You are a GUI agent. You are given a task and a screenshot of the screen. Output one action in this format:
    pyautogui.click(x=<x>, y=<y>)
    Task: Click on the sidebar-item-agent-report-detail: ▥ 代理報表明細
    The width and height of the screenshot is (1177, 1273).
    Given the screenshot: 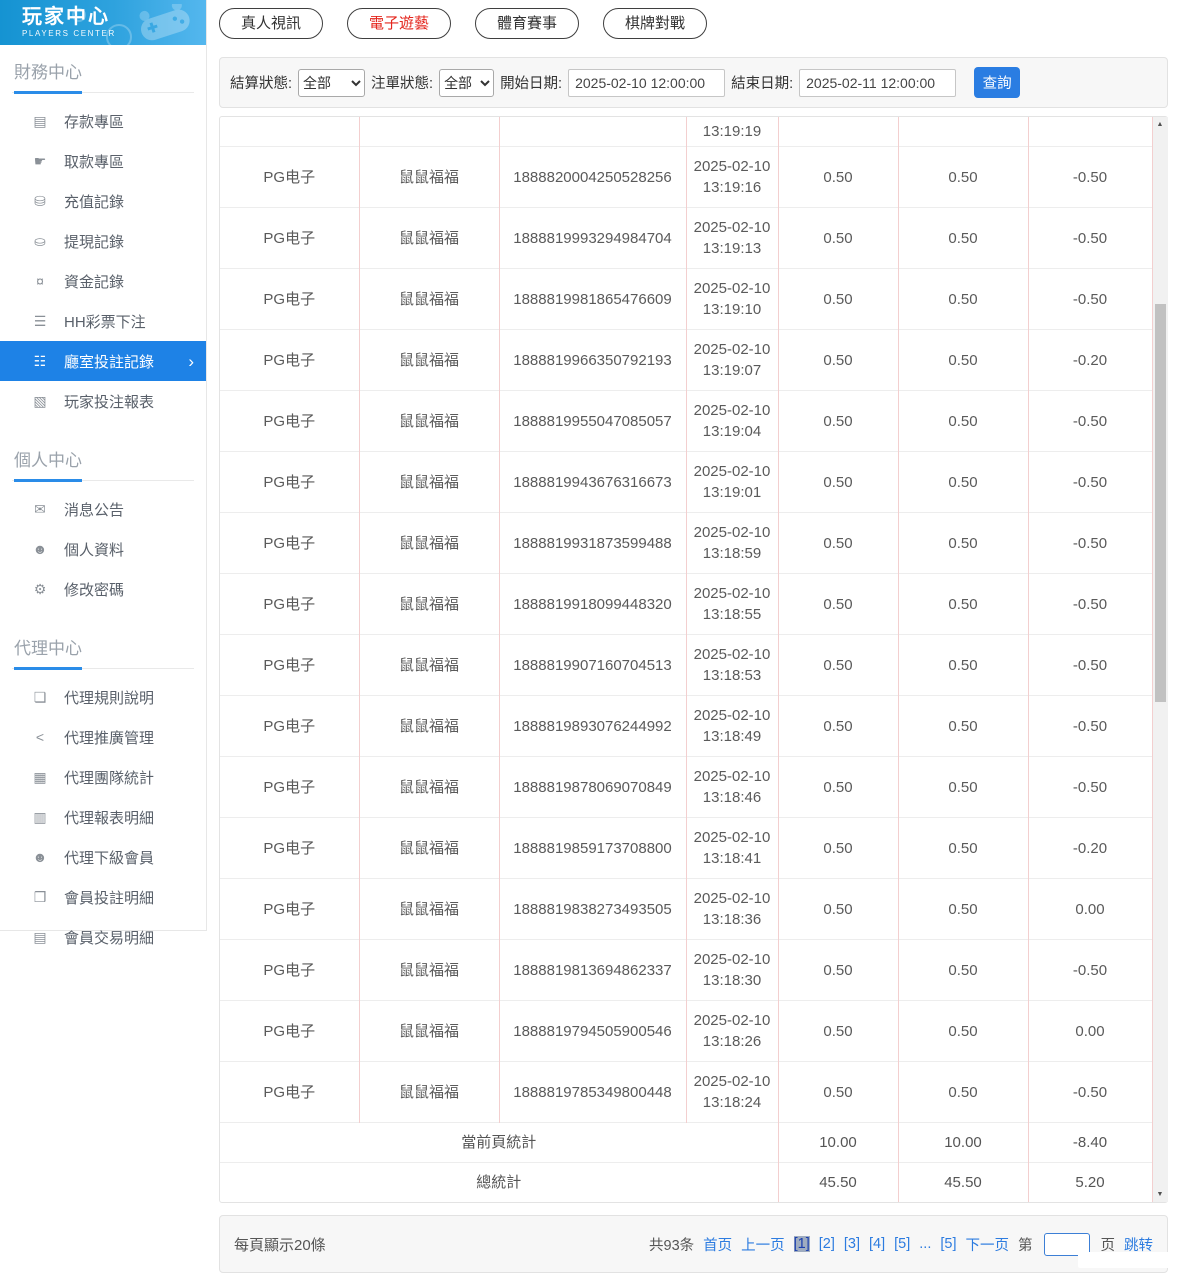 What is the action you would take?
    pyautogui.click(x=103, y=817)
    